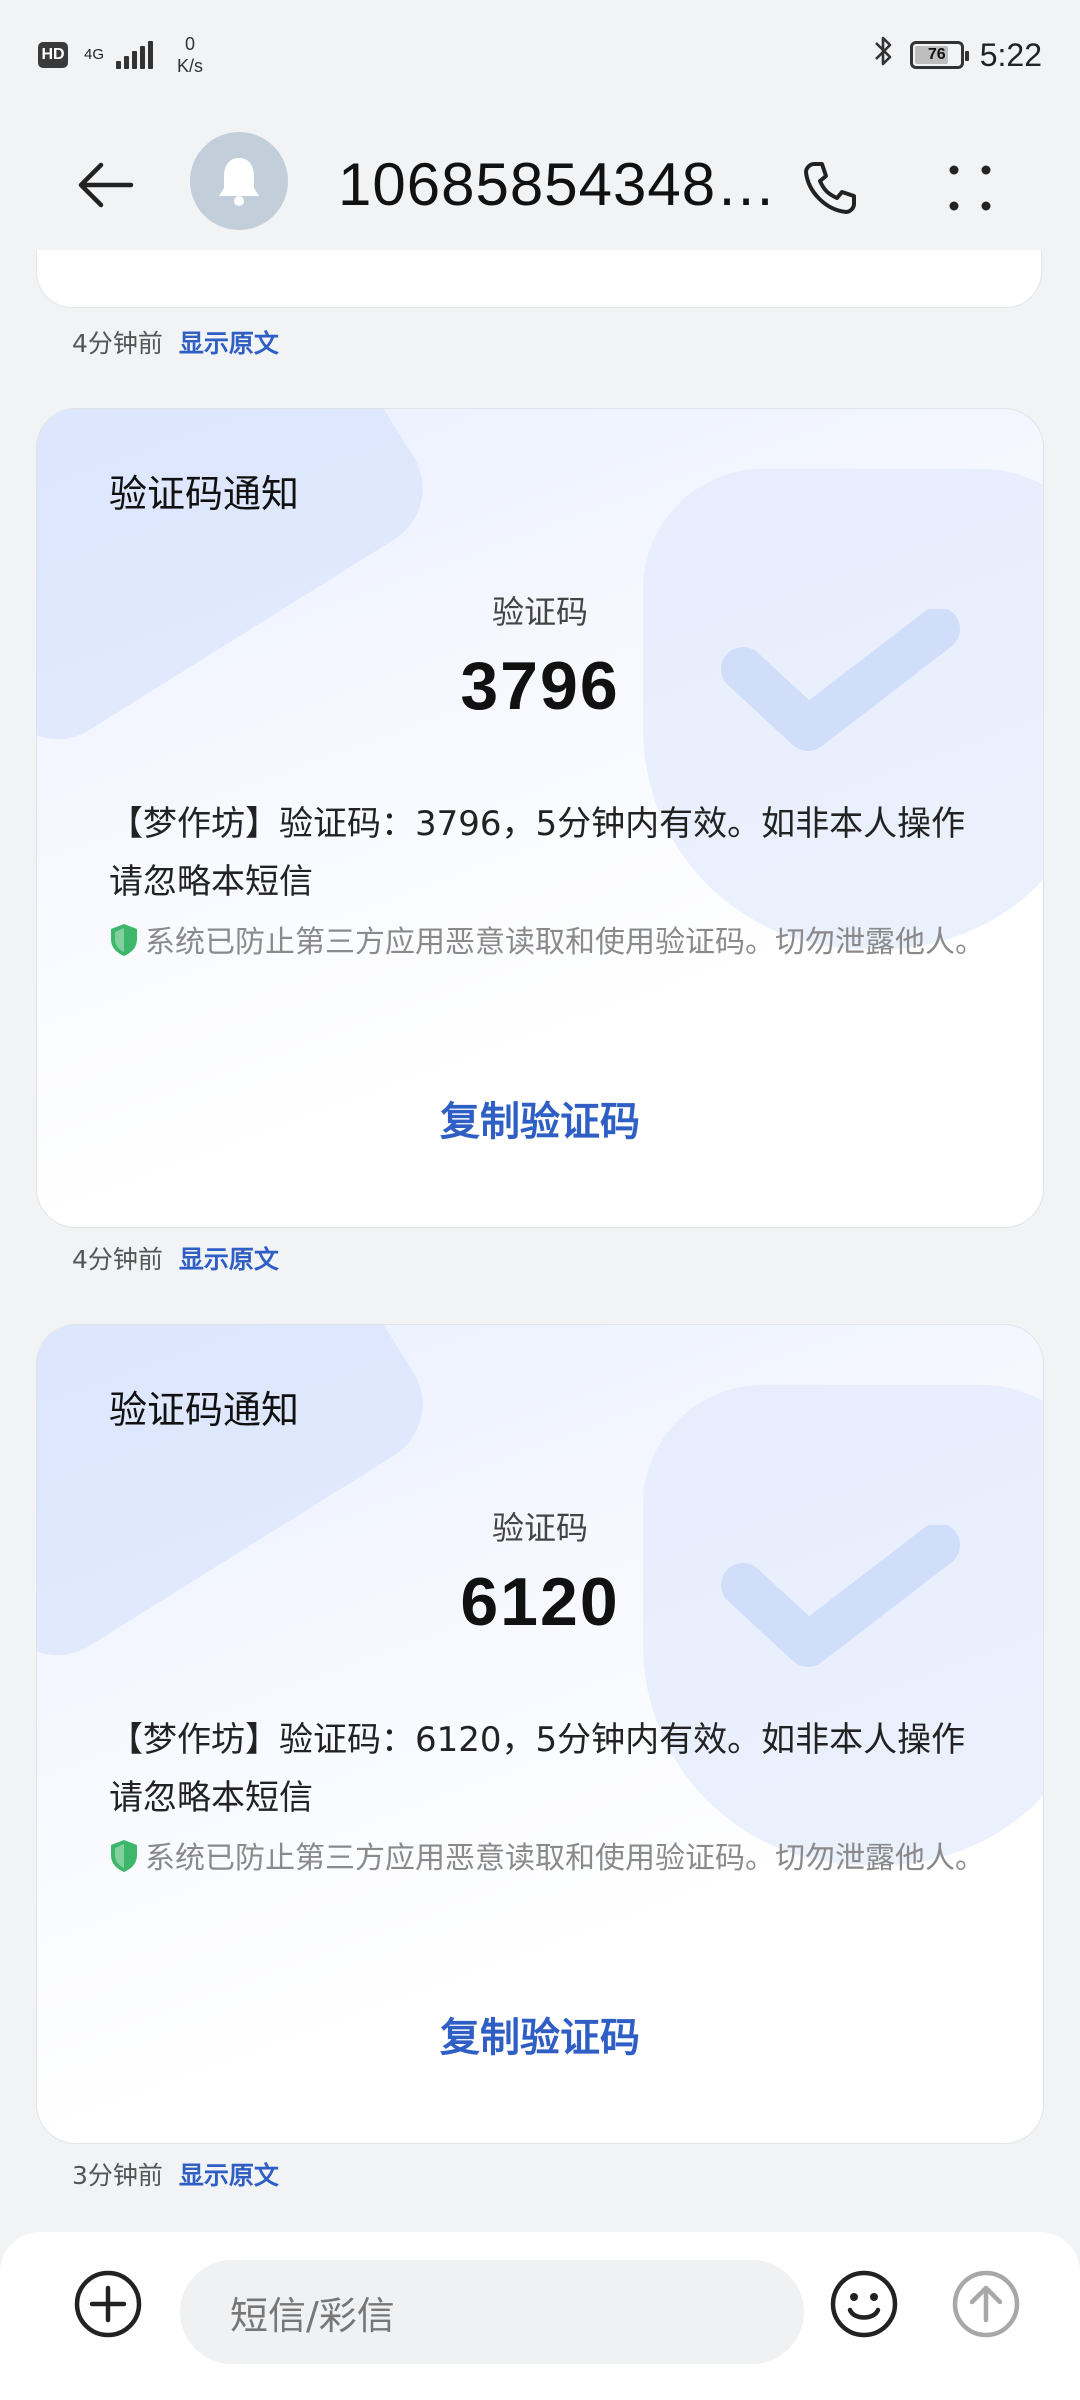 This screenshot has width=1080, height=2400. Describe the element at coordinates (883, 55) in the screenshot. I see `bluetooth-icon` at that location.